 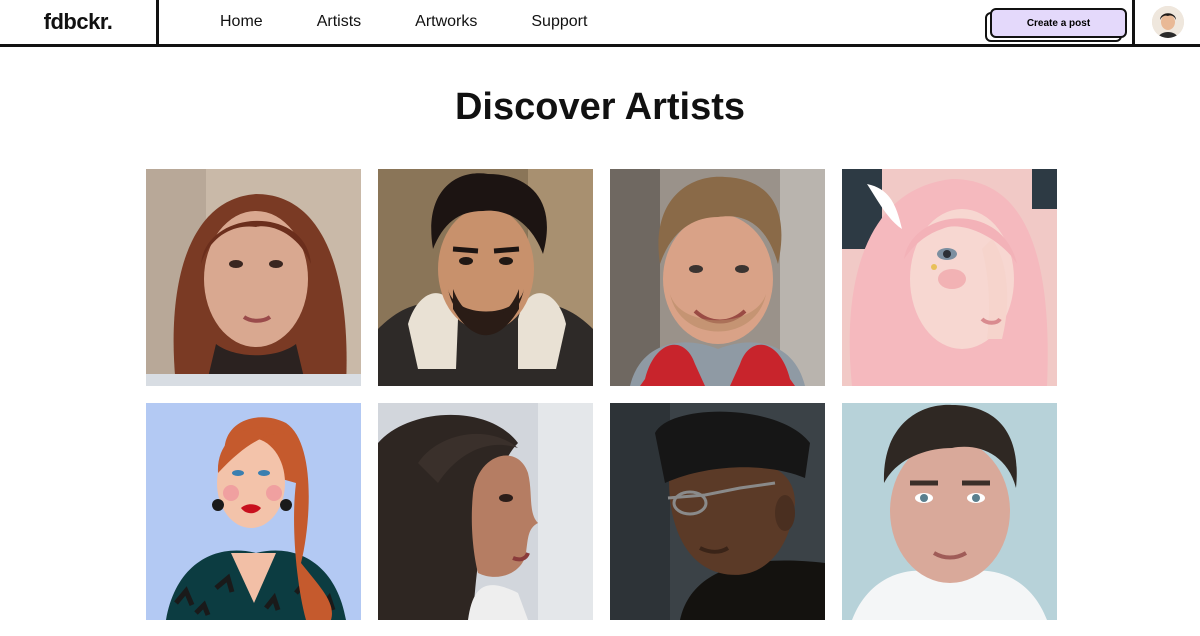 I want to click on create-post-button: Create a post, so click(x=1058, y=23).